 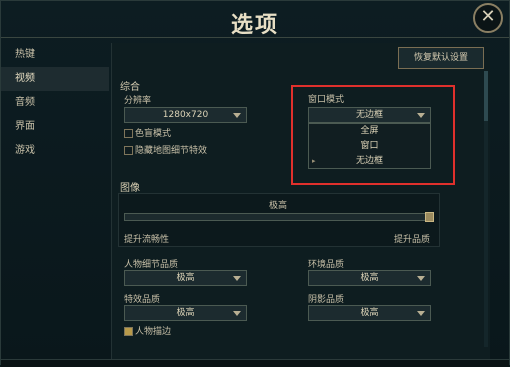 What do you see at coordinates (153, 134) in the screenshot?
I see `colorblind-label: 色盲模式` at bounding box center [153, 134].